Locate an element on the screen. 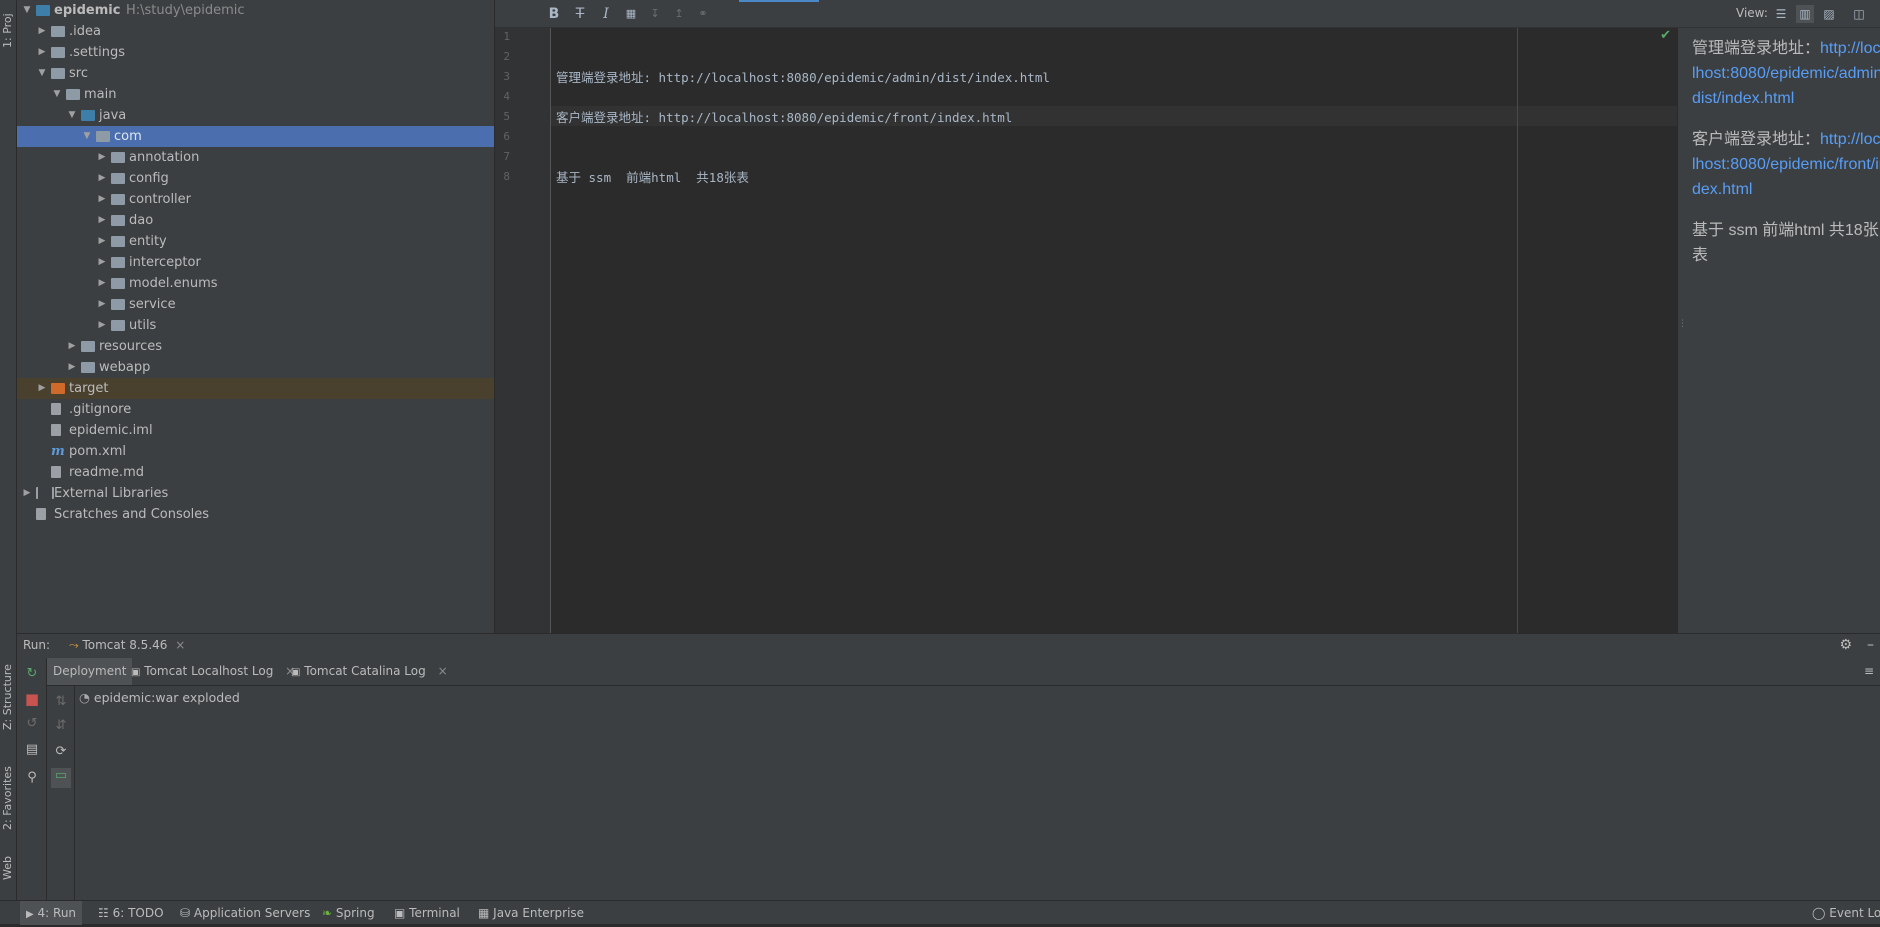 The width and height of the screenshot is (1880, 927). tree-item: readme.md is located at coordinates (255, 472).